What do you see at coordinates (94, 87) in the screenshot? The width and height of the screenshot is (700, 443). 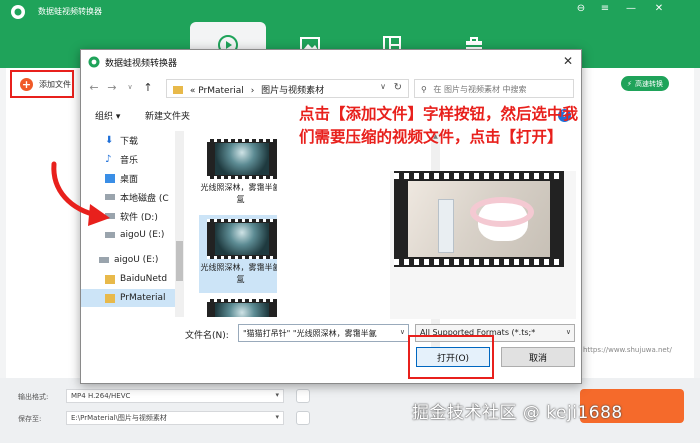 I see `back-arrow-icon: ←` at bounding box center [94, 87].